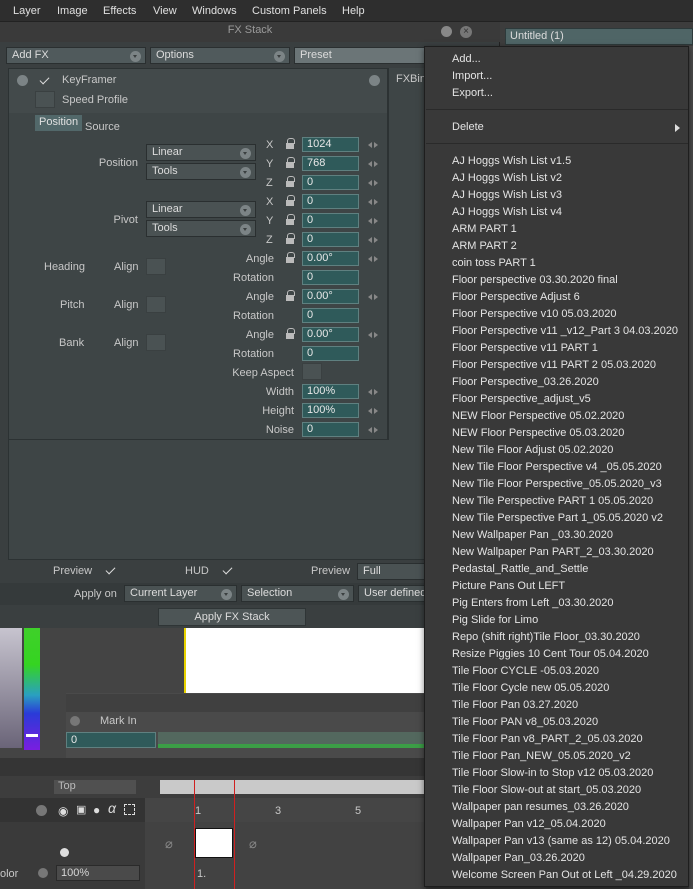  Describe the element at coordinates (330, 163) in the screenshot. I see `position-y-field: 768` at that location.